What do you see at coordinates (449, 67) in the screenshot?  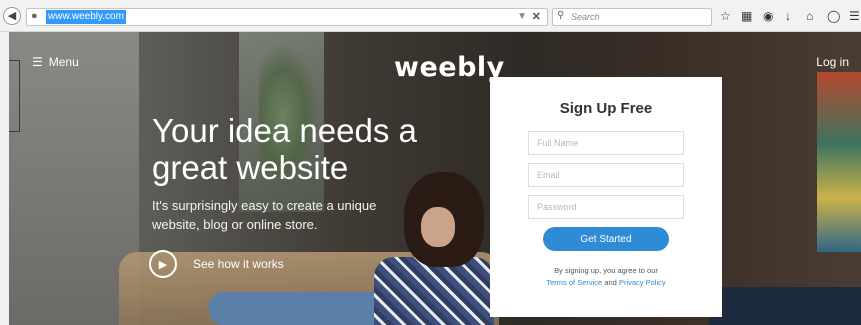 I see `weebly-logo: weebly` at bounding box center [449, 67].